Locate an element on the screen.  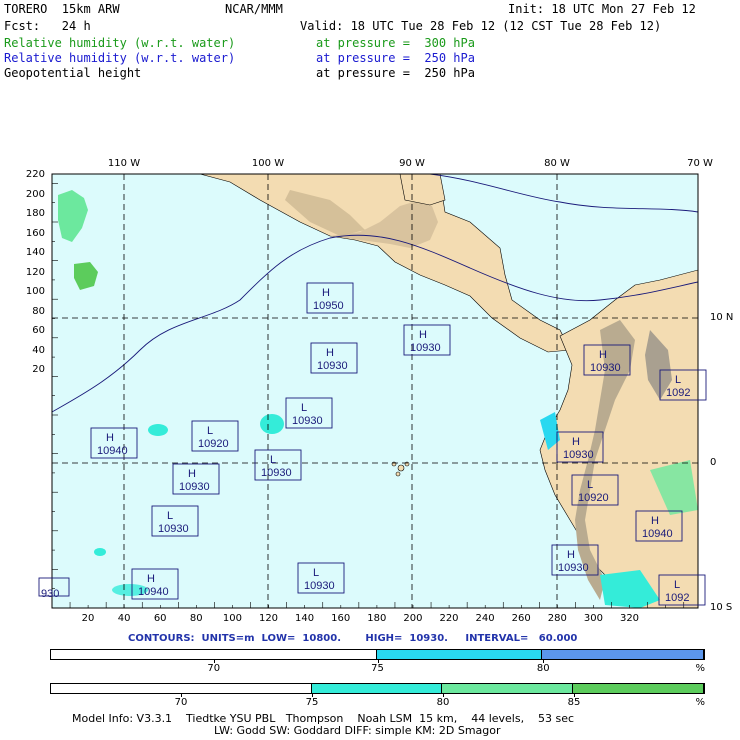
forecast-hour: Fcst: 24 h is located at coordinates (47, 26).